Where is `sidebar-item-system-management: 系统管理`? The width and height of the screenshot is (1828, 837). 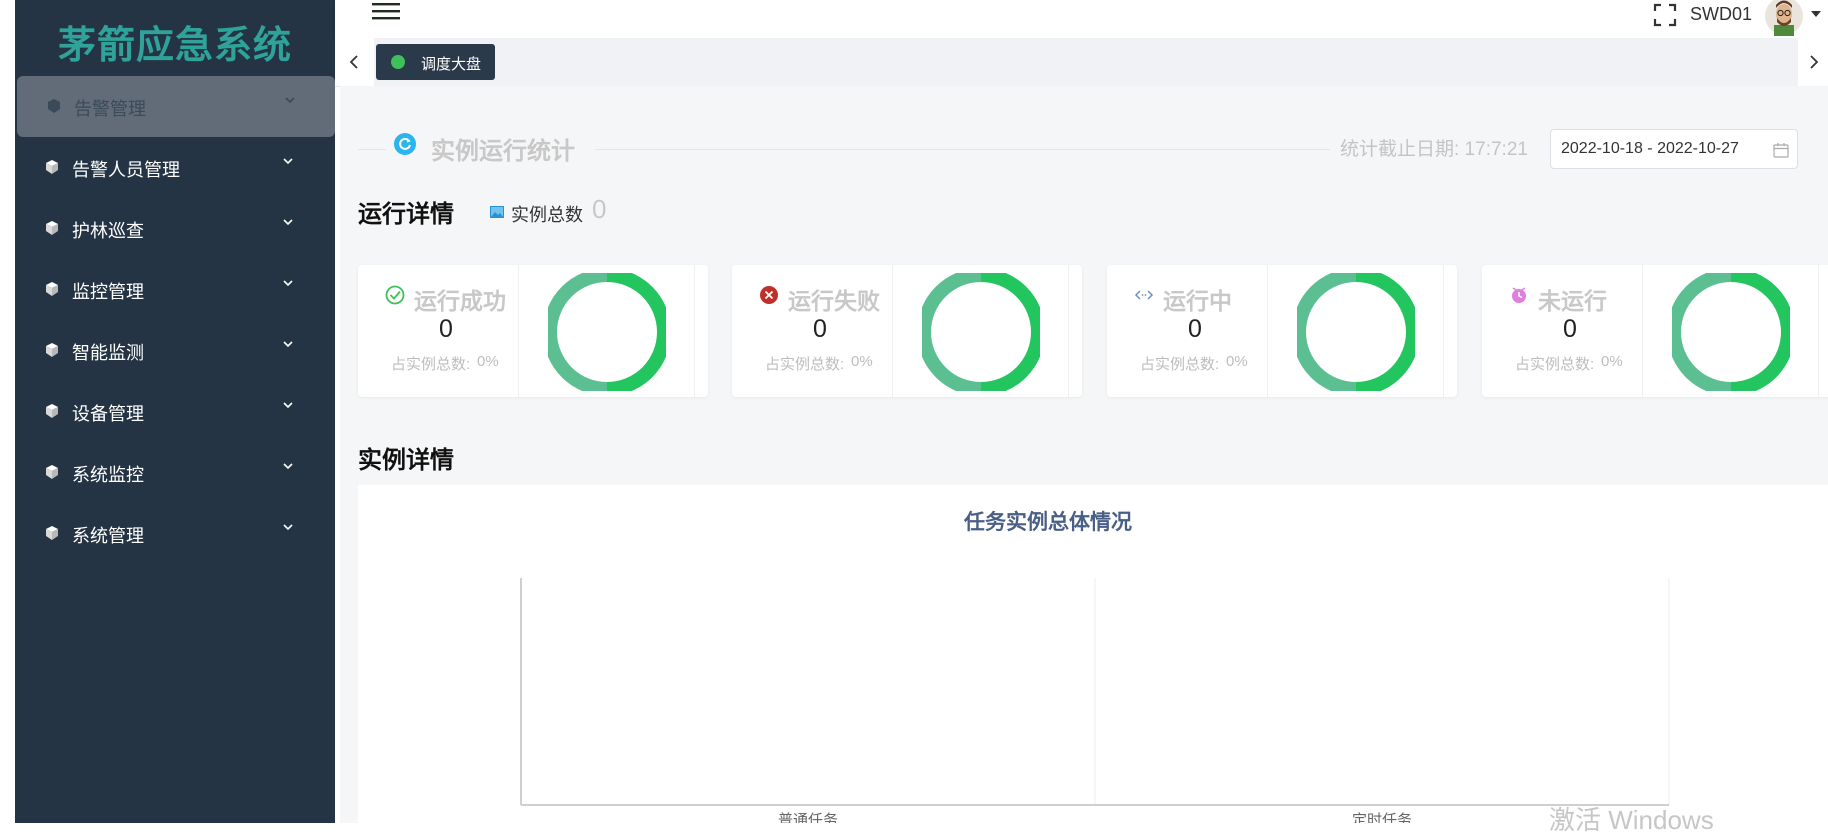 sidebar-item-system-management: 系统管理 is located at coordinates (175, 533).